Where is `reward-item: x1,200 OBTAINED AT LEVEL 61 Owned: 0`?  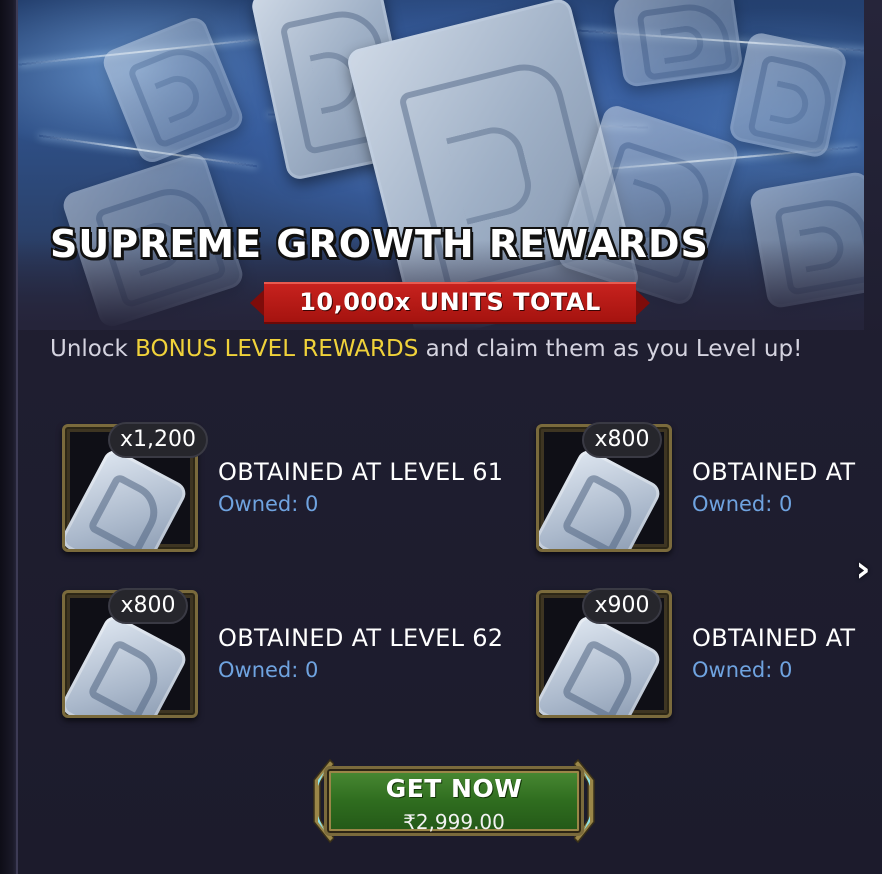 reward-item: x1,200 OBTAINED AT LEVEL 61 Owned: 0 is located at coordinates (282, 487).